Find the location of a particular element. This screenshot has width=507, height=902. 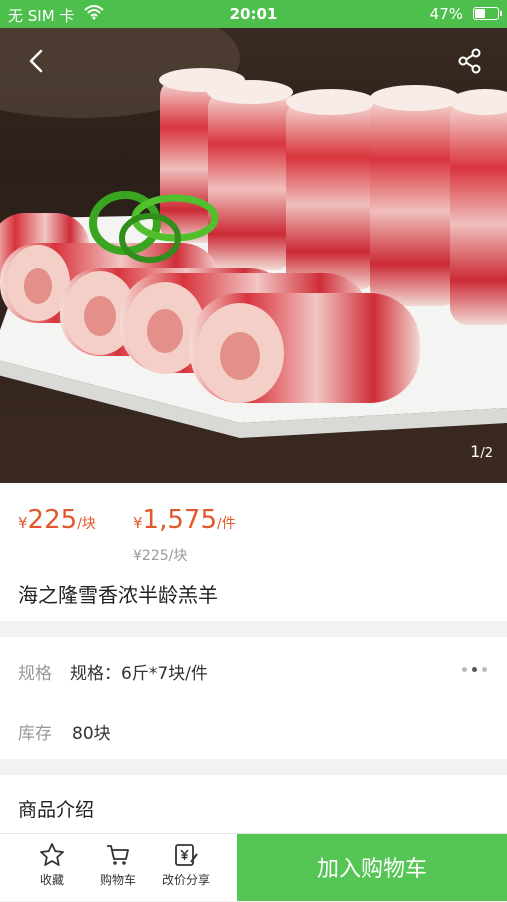

spec-value: 规格：6斤*7块/件 is located at coordinates (139, 674).